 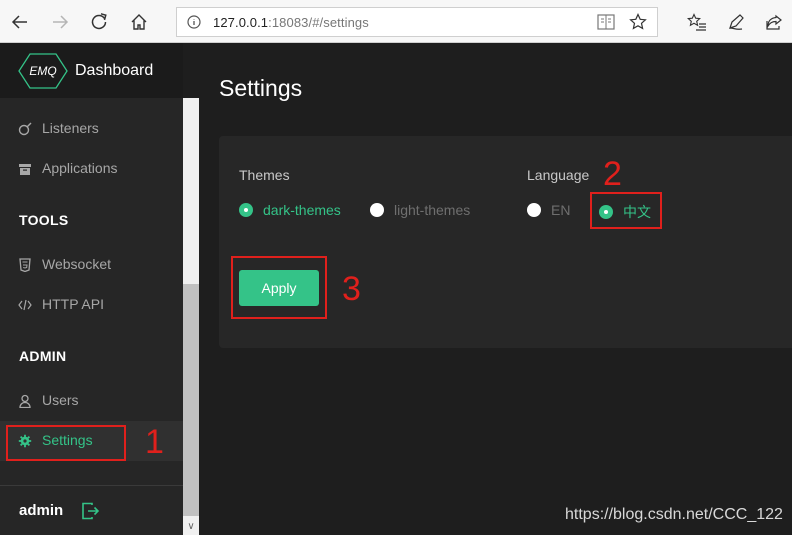 I want to click on scroll-down-arrow-icon: ∨, so click(x=191, y=527).